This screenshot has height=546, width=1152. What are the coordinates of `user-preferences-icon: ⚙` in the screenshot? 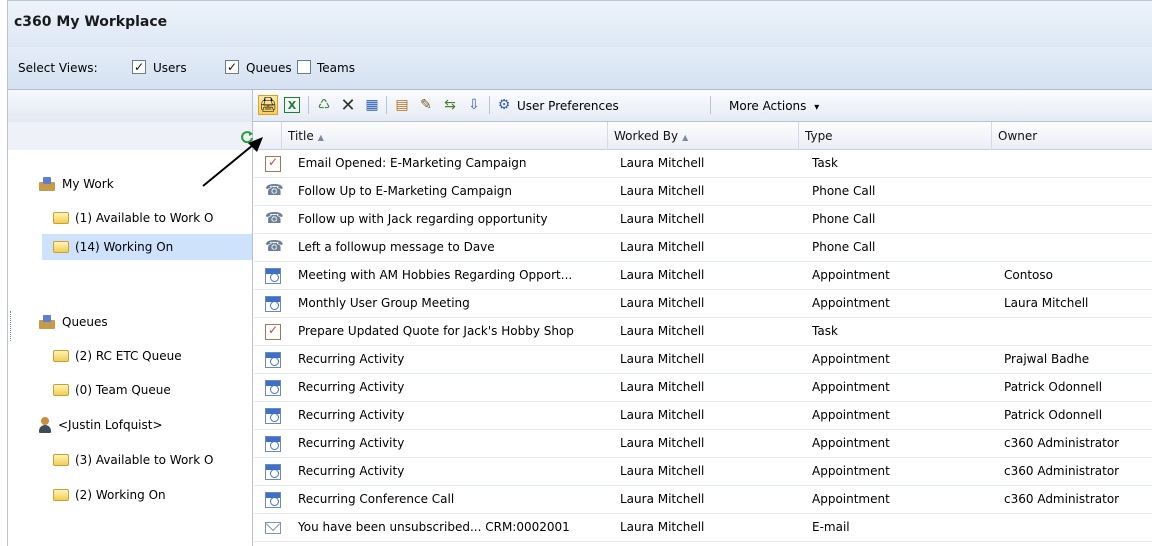 It's located at (504, 105).